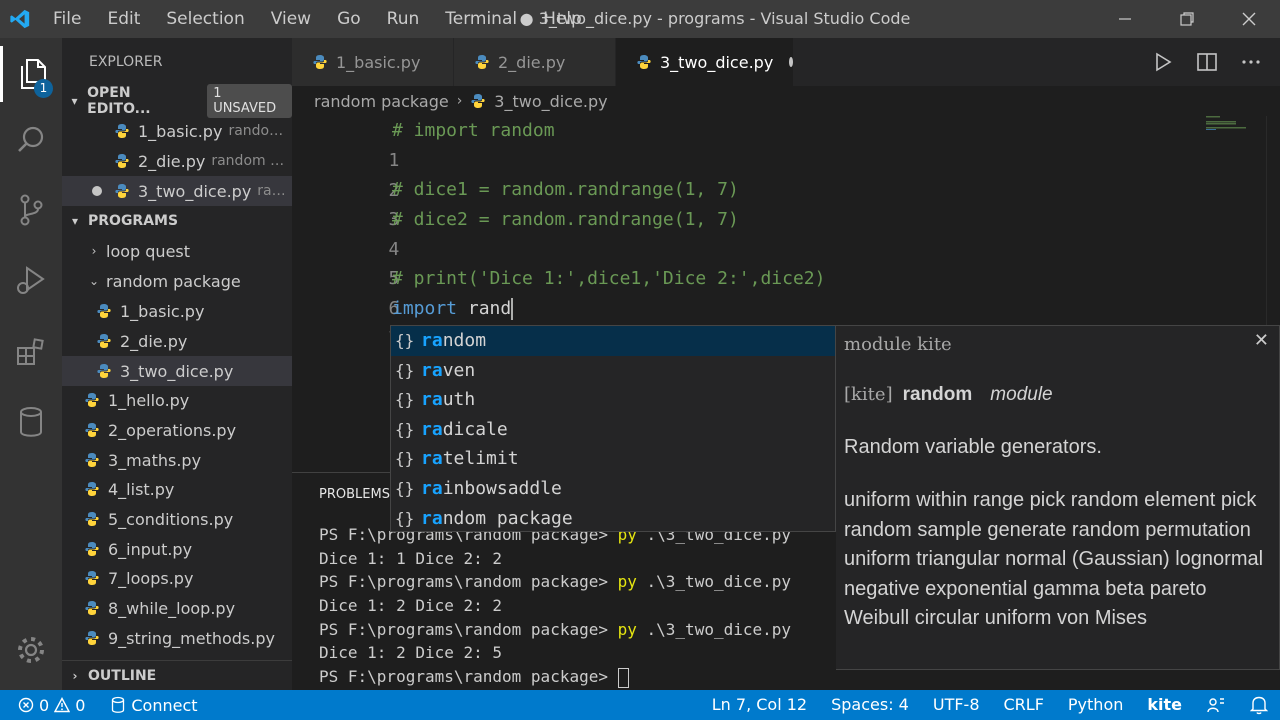 The image size is (1280, 720). What do you see at coordinates (1236, 123) in the screenshot?
I see `minimap` at bounding box center [1236, 123].